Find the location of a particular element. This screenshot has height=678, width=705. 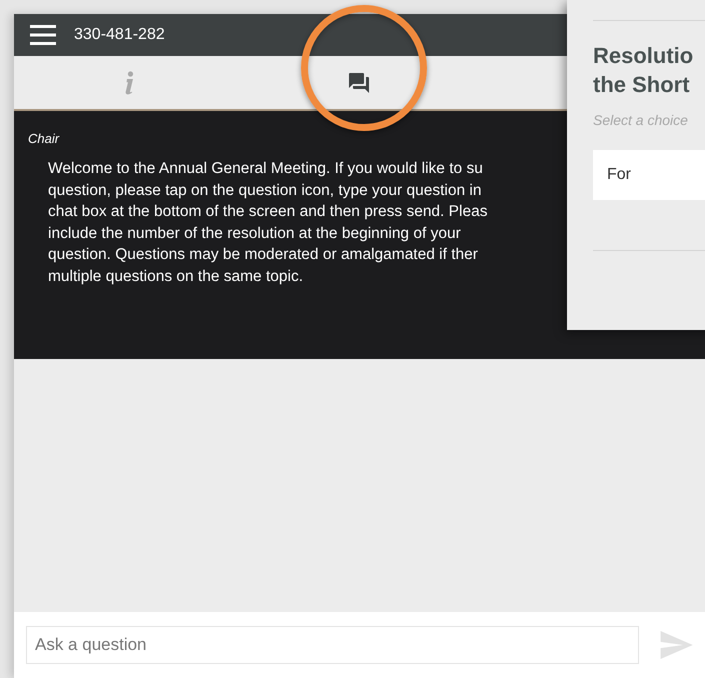

sender-name: Chair is located at coordinates (44, 138).